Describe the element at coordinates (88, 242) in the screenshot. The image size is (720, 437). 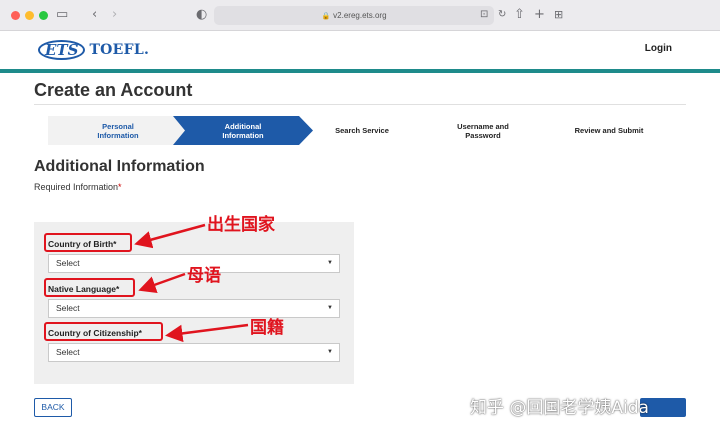
I see `annotation-box-birth` at that location.